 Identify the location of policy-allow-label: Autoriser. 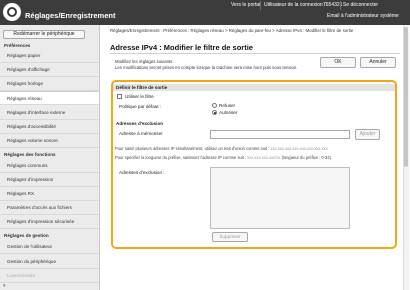
(228, 112).